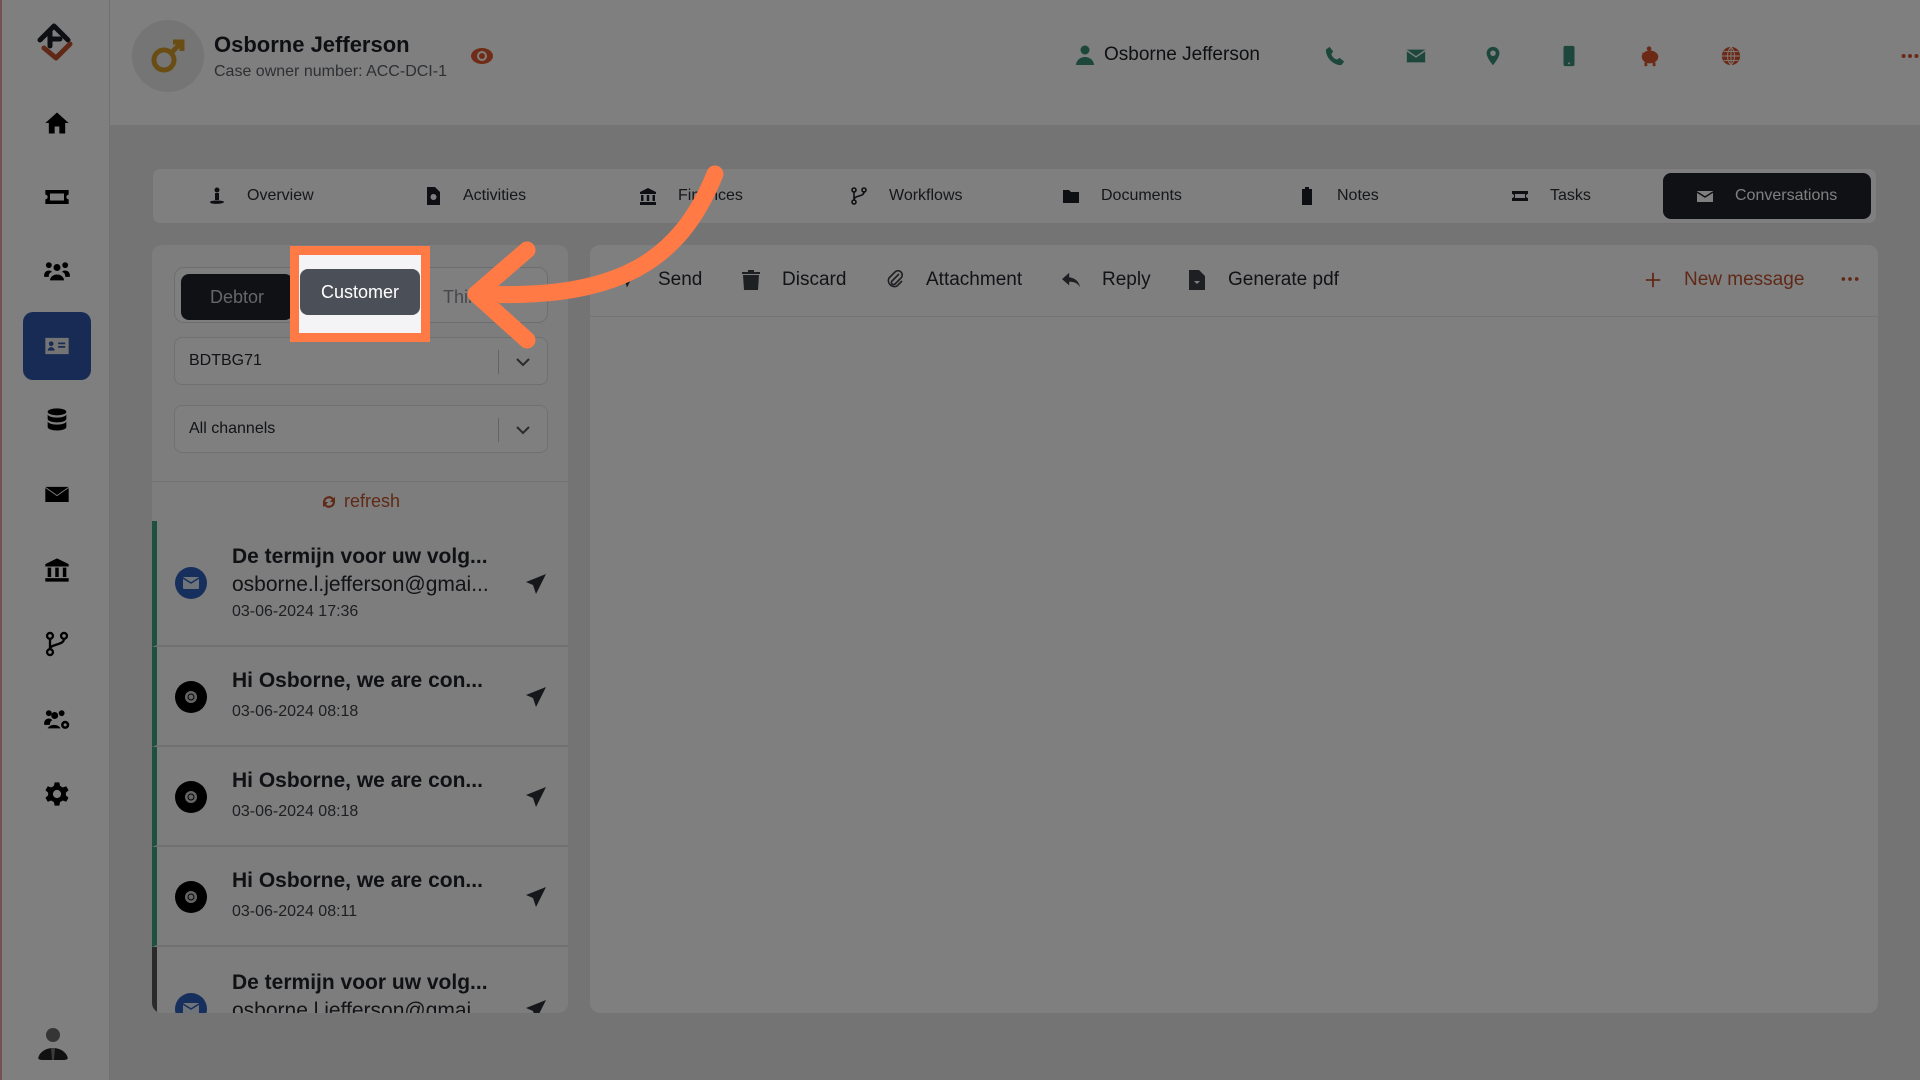  I want to click on sidebar-item-database, so click(57, 420).